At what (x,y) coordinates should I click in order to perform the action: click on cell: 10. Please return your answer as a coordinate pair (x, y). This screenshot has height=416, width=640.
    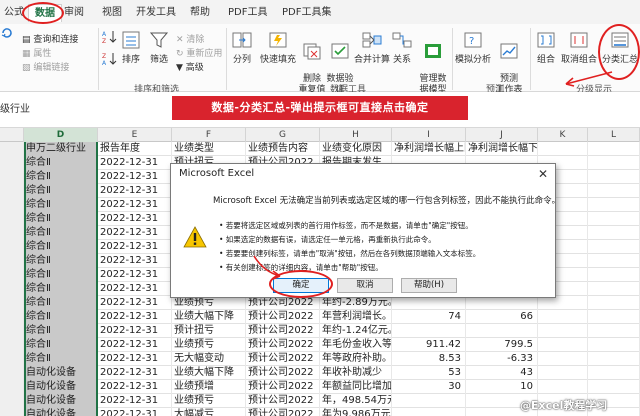
    Looking at the image, I should click on (502, 387).